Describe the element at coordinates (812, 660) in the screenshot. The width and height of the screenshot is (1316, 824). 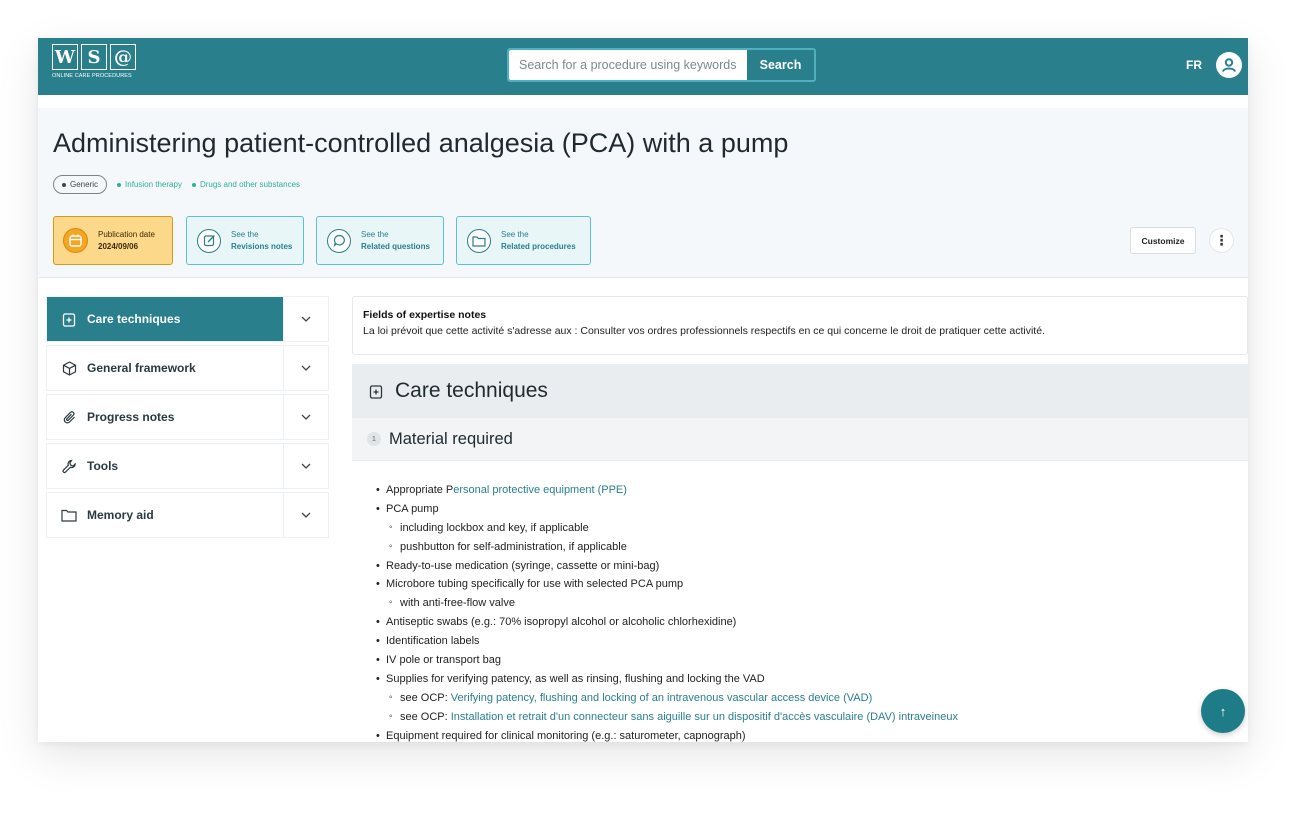
I see `list-item: IV pole or transport bag` at that location.